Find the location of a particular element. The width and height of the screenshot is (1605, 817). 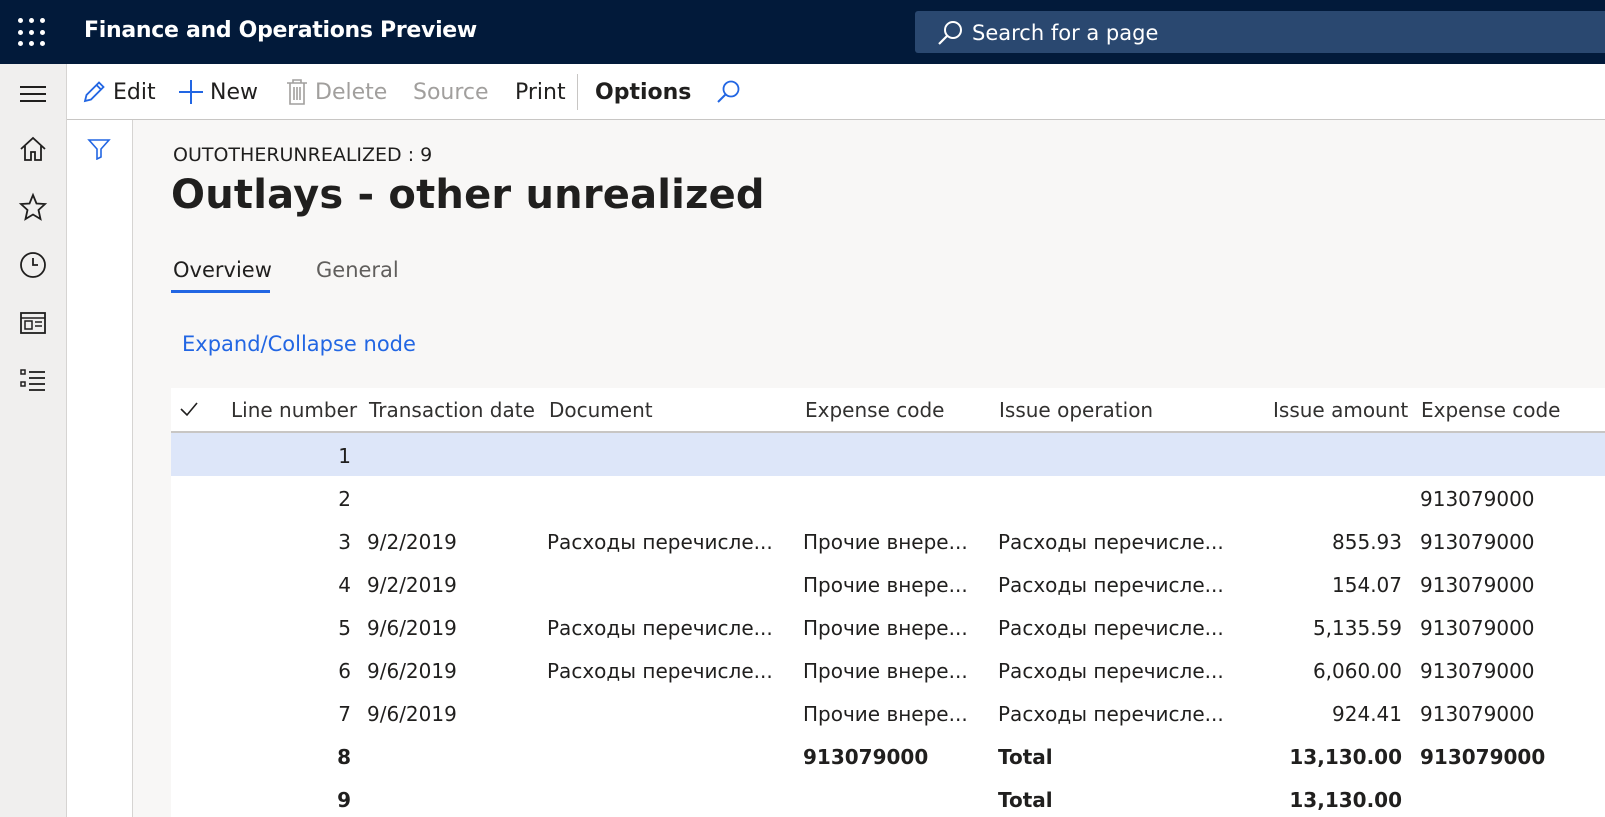

column-header-line-number: Line number is located at coordinates (294, 410).